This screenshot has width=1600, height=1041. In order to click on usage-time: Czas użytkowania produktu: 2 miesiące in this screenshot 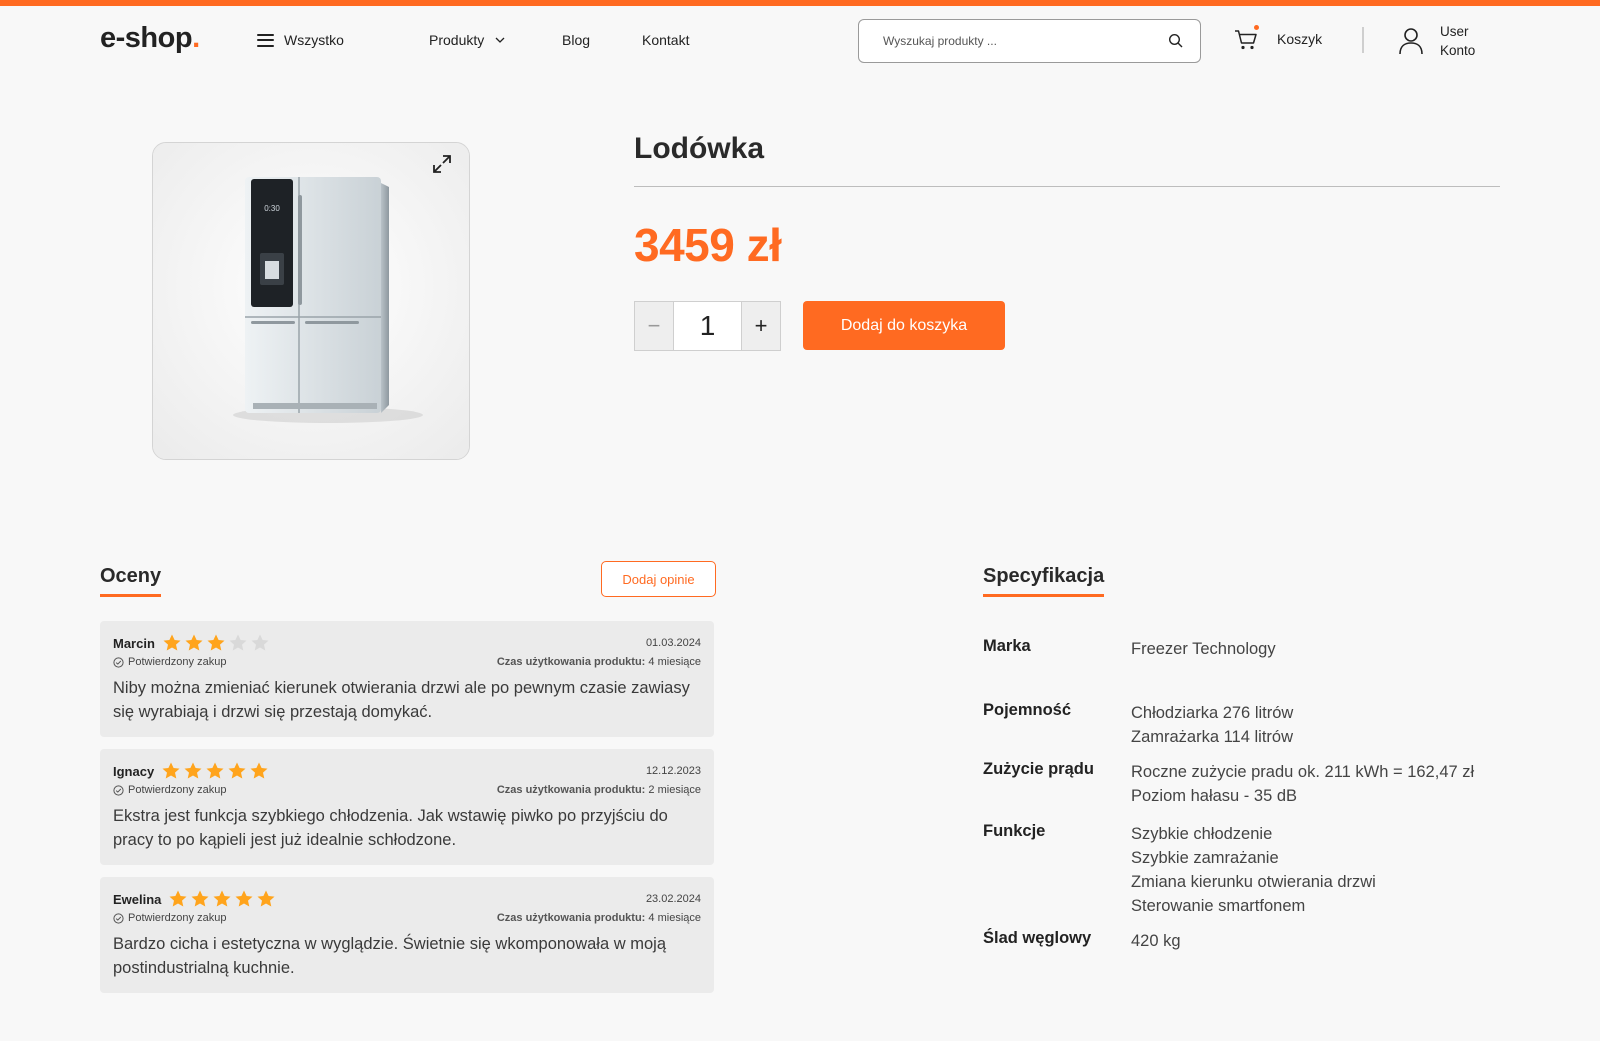, I will do `click(599, 790)`.